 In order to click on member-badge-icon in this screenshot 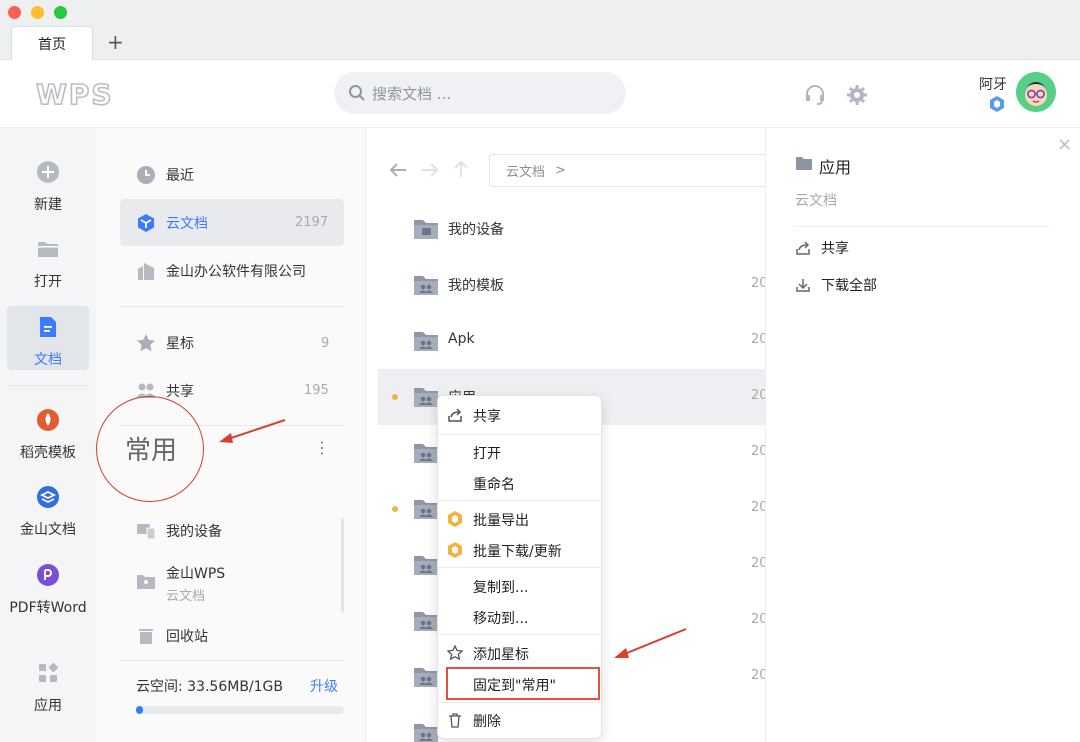, I will do `click(997, 104)`.